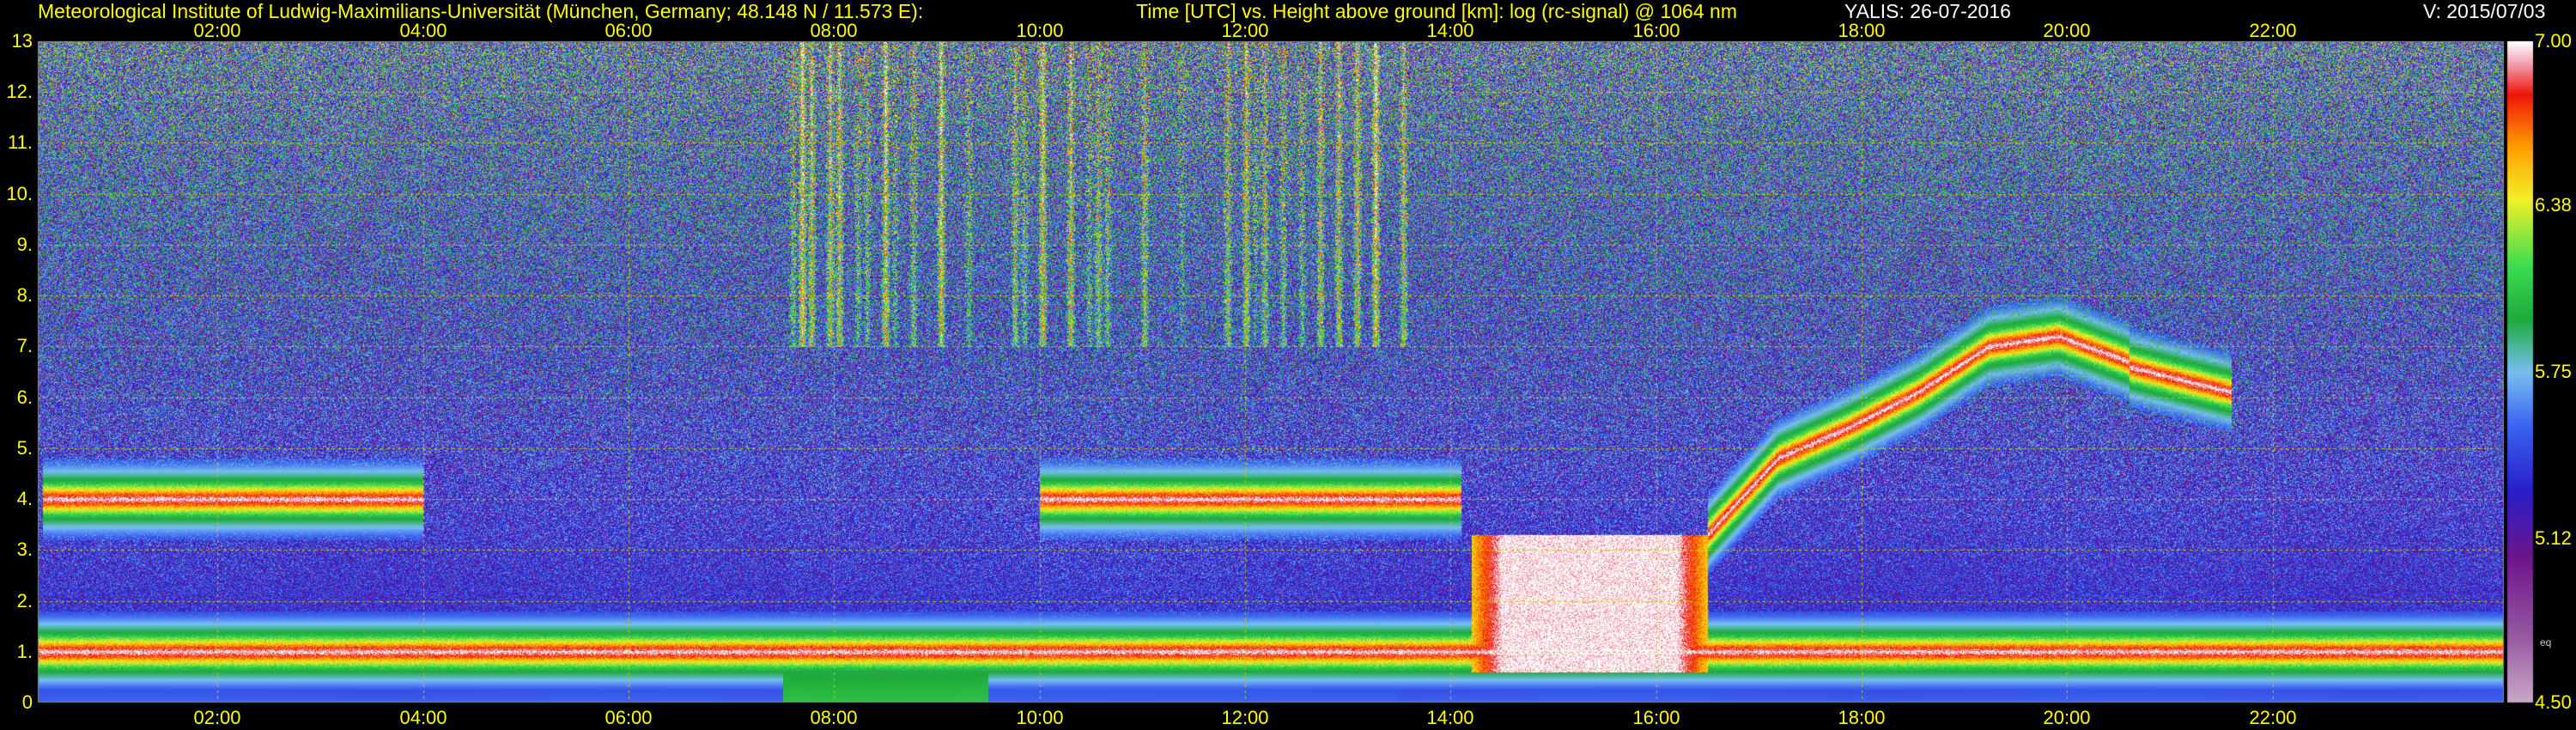  I want to click on y-tick-label: 9., so click(25, 244).